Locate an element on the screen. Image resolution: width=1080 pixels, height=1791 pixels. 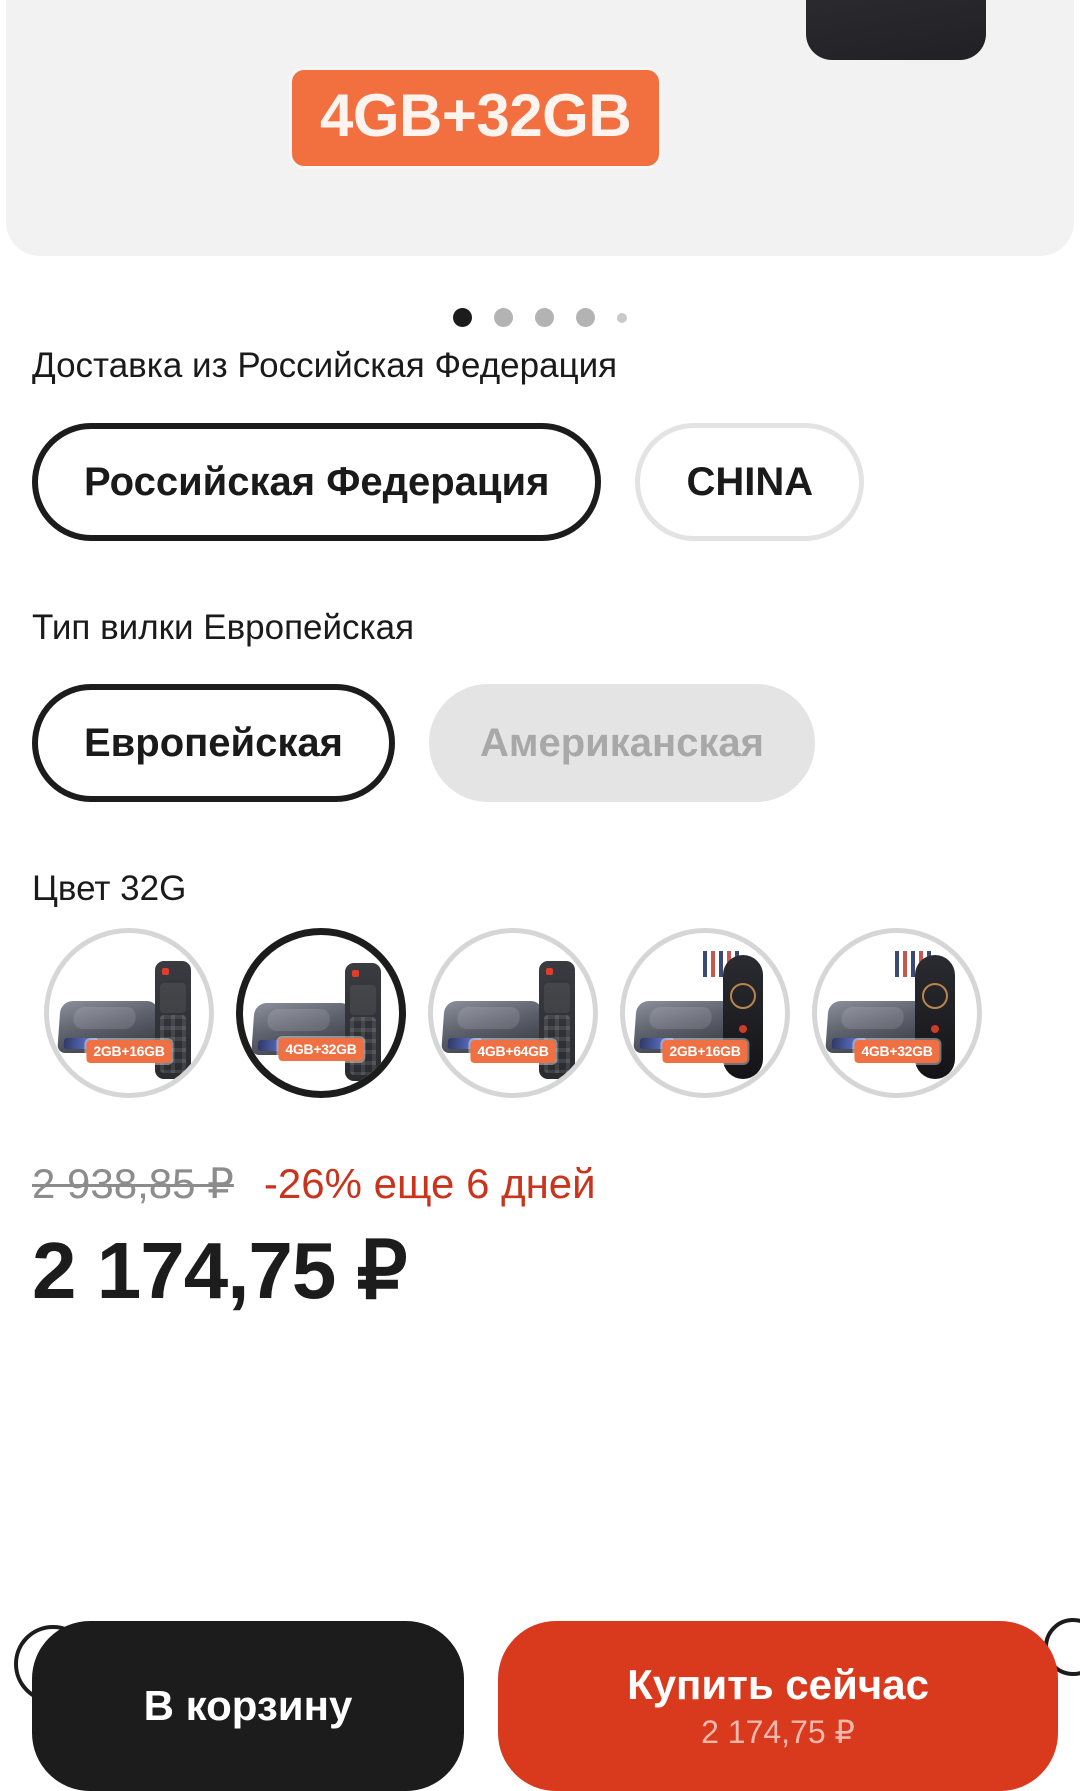
add-to-cart-button: В корзину is located at coordinates (248, 1706).